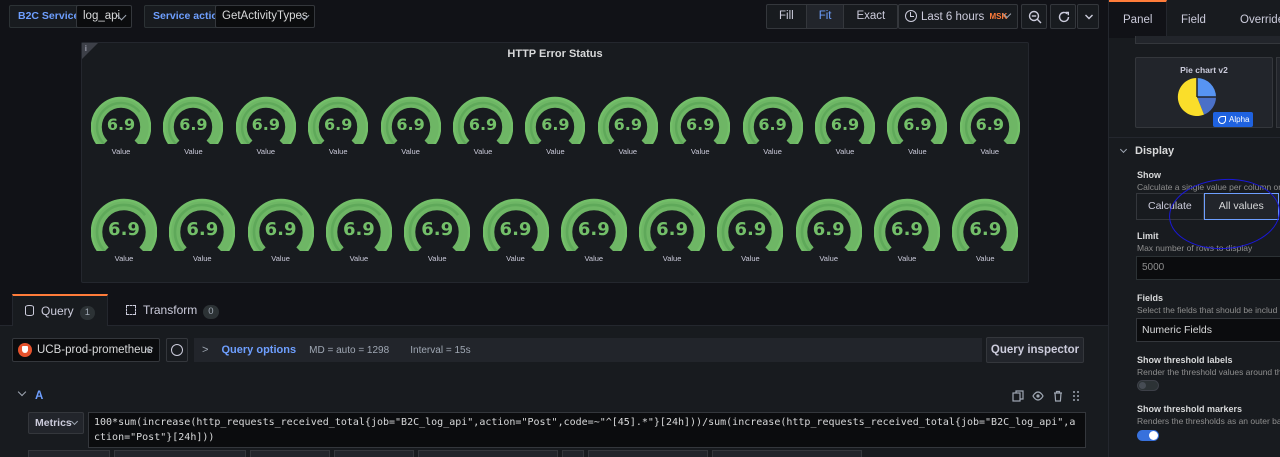  Describe the element at coordinates (104, 16) in the screenshot. I see `variable-select-service: GetActivityTypes log_api` at that location.